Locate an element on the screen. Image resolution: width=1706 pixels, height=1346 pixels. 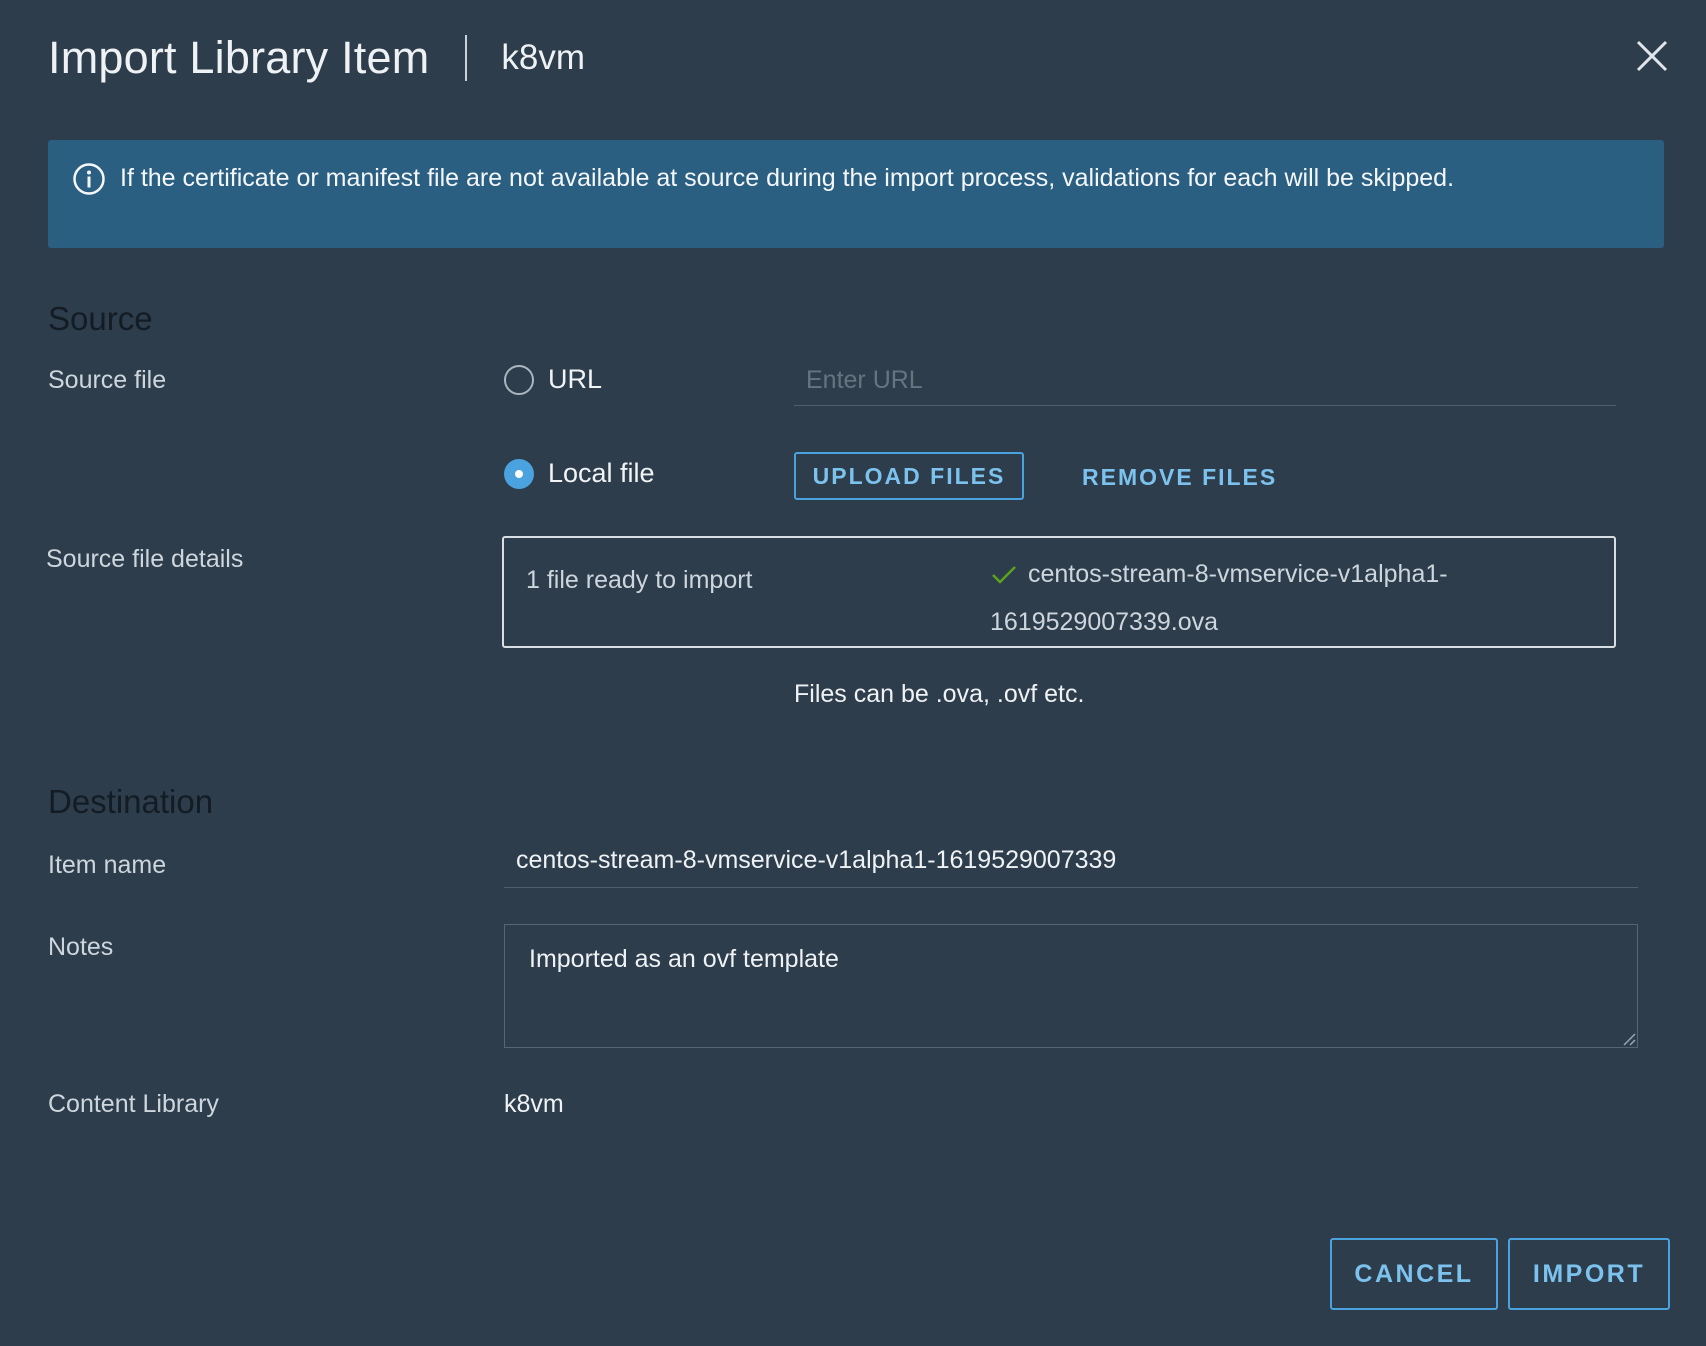
dialog-title: Import Library Item is located at coordinates (239, 57).